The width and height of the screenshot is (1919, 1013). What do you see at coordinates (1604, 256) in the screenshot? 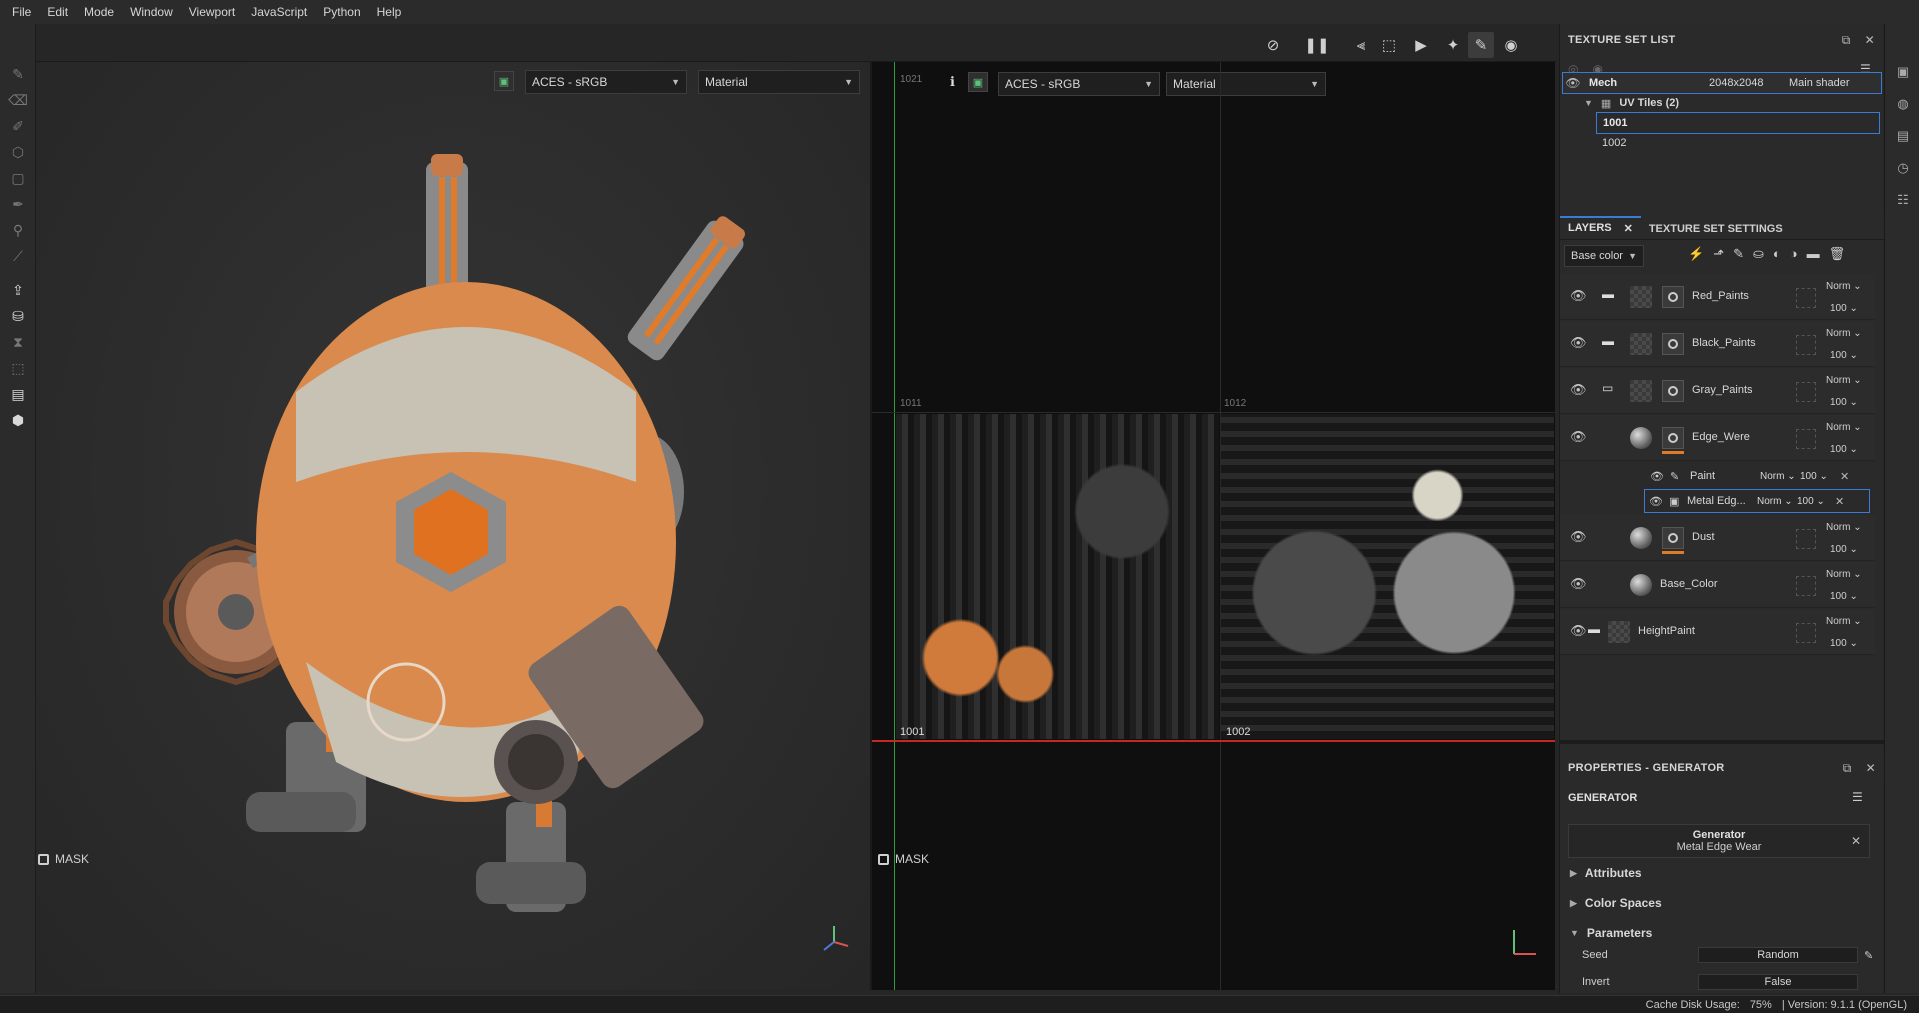
I see `channel-select: Base color ▼` at bounding box center [1604, 256].